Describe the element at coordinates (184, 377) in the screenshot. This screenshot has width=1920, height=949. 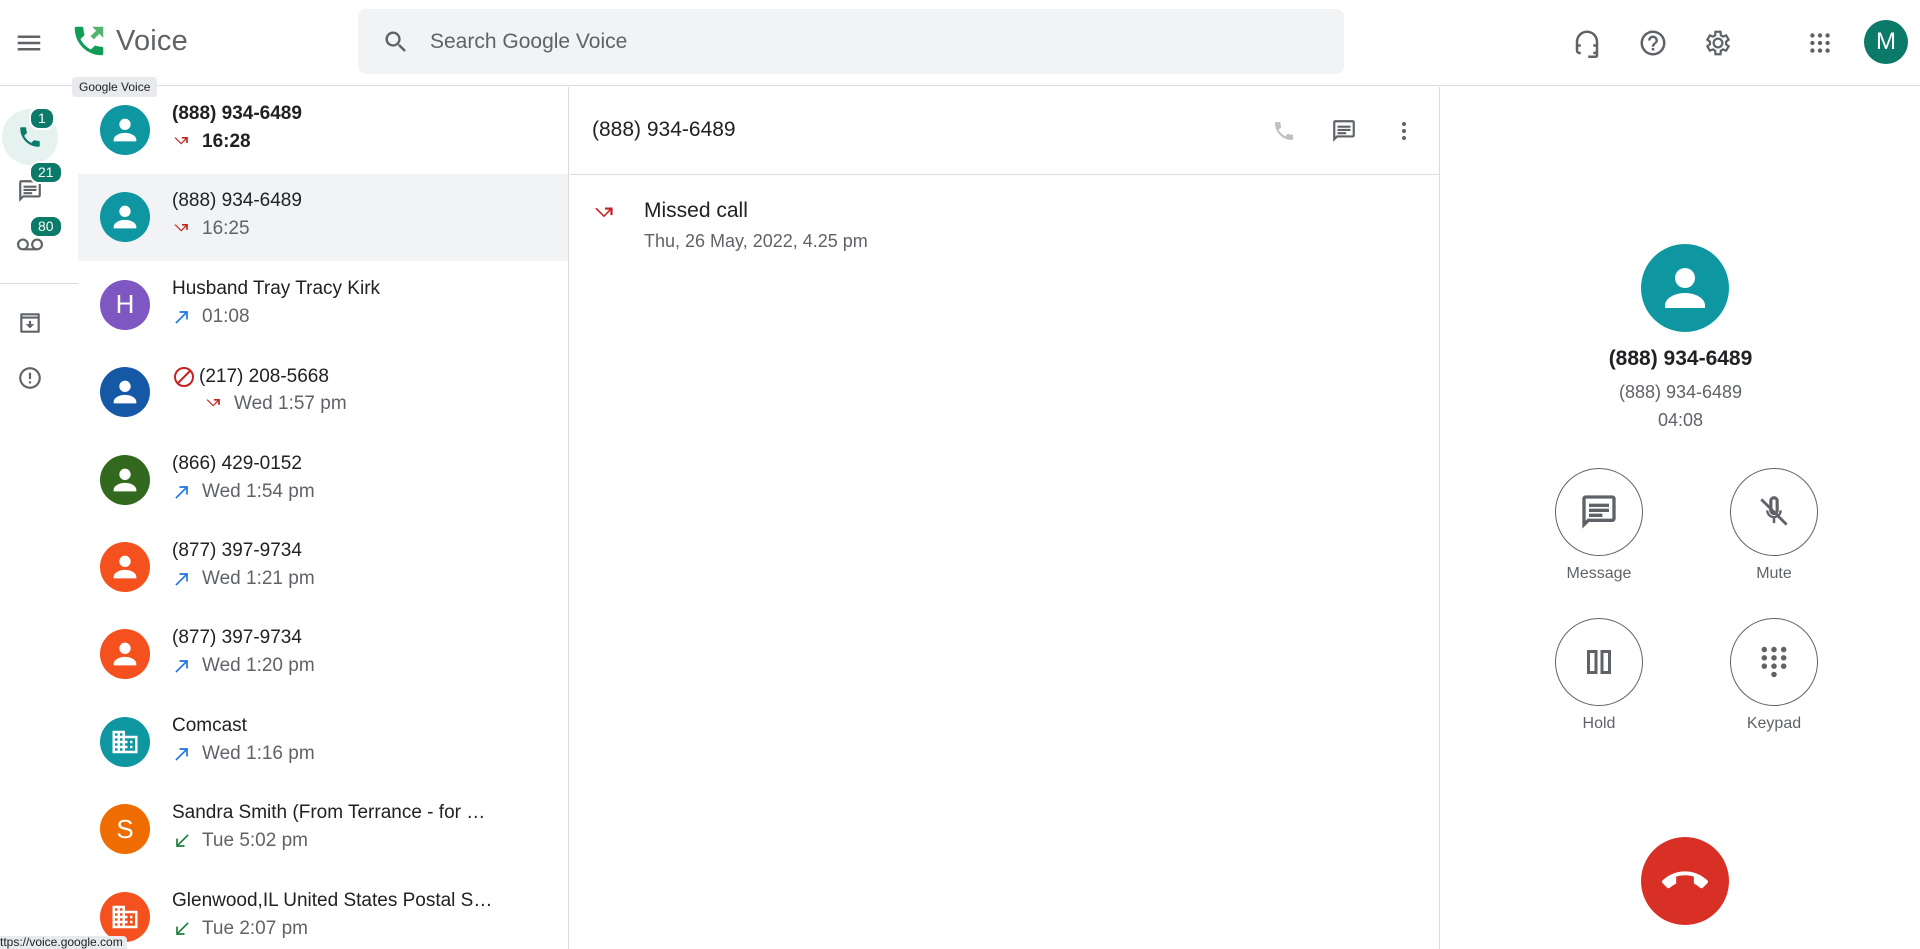
I see `blocked-icon` at that location.